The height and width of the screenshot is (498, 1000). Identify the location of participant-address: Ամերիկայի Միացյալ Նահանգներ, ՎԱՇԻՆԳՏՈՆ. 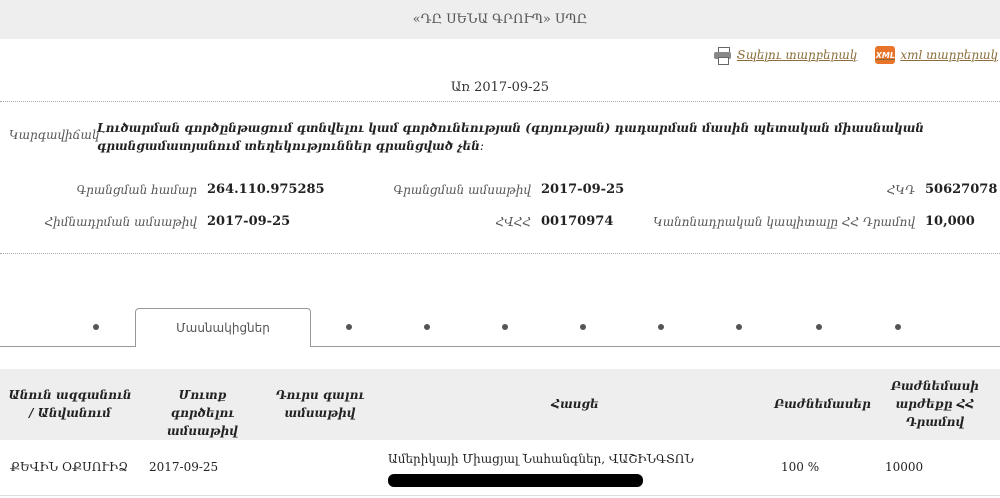
(541, 459).